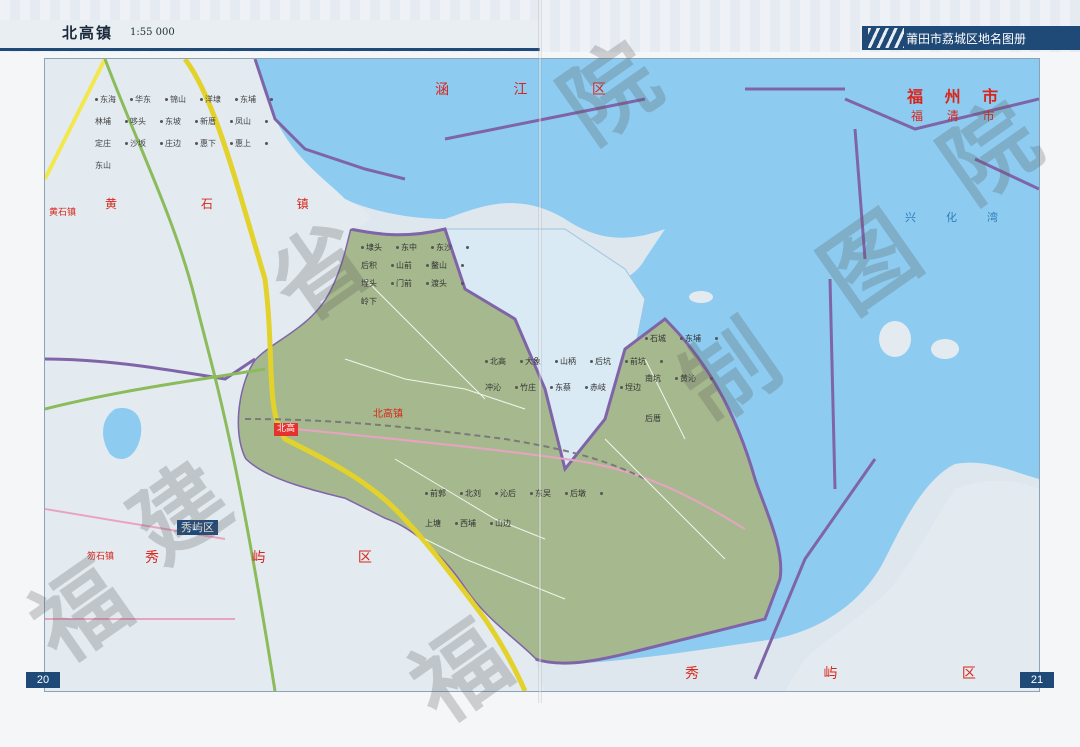  What do you see at coordinates (439, 265) in the screenshot?
I see `place-label: 鳌山` at bounding box center [439, 265].